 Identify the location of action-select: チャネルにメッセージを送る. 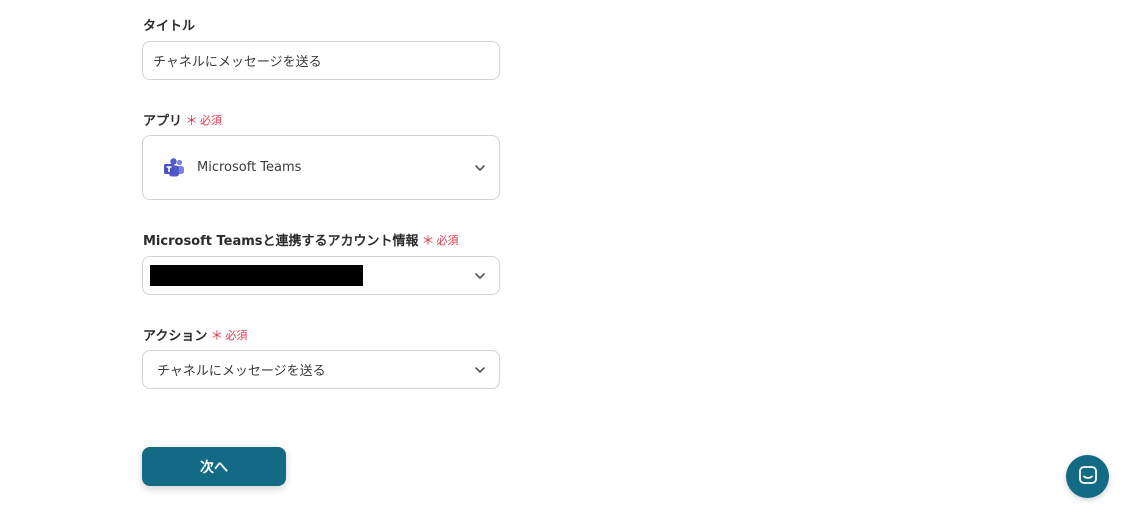
(321, 369).